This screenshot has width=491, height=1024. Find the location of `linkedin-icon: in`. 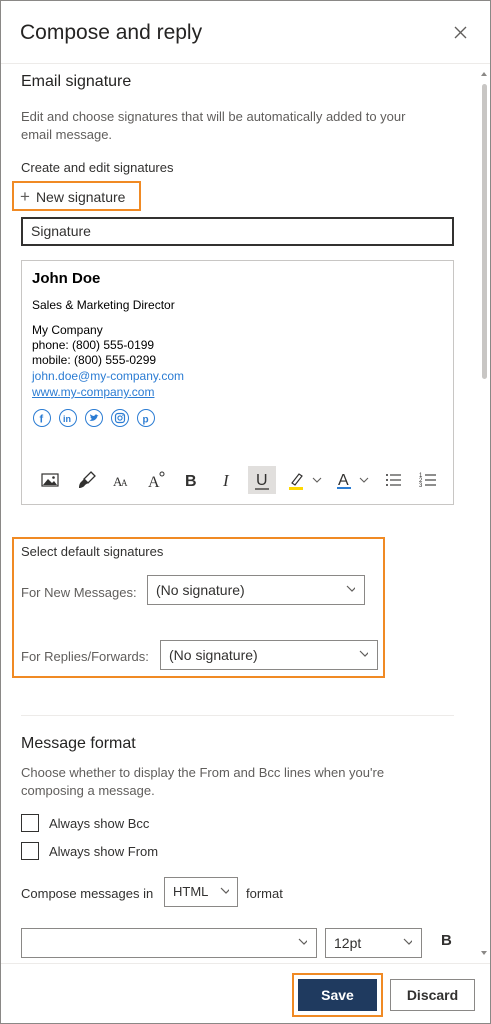

linkedin-icon: in is located at coordinates (68, 418).